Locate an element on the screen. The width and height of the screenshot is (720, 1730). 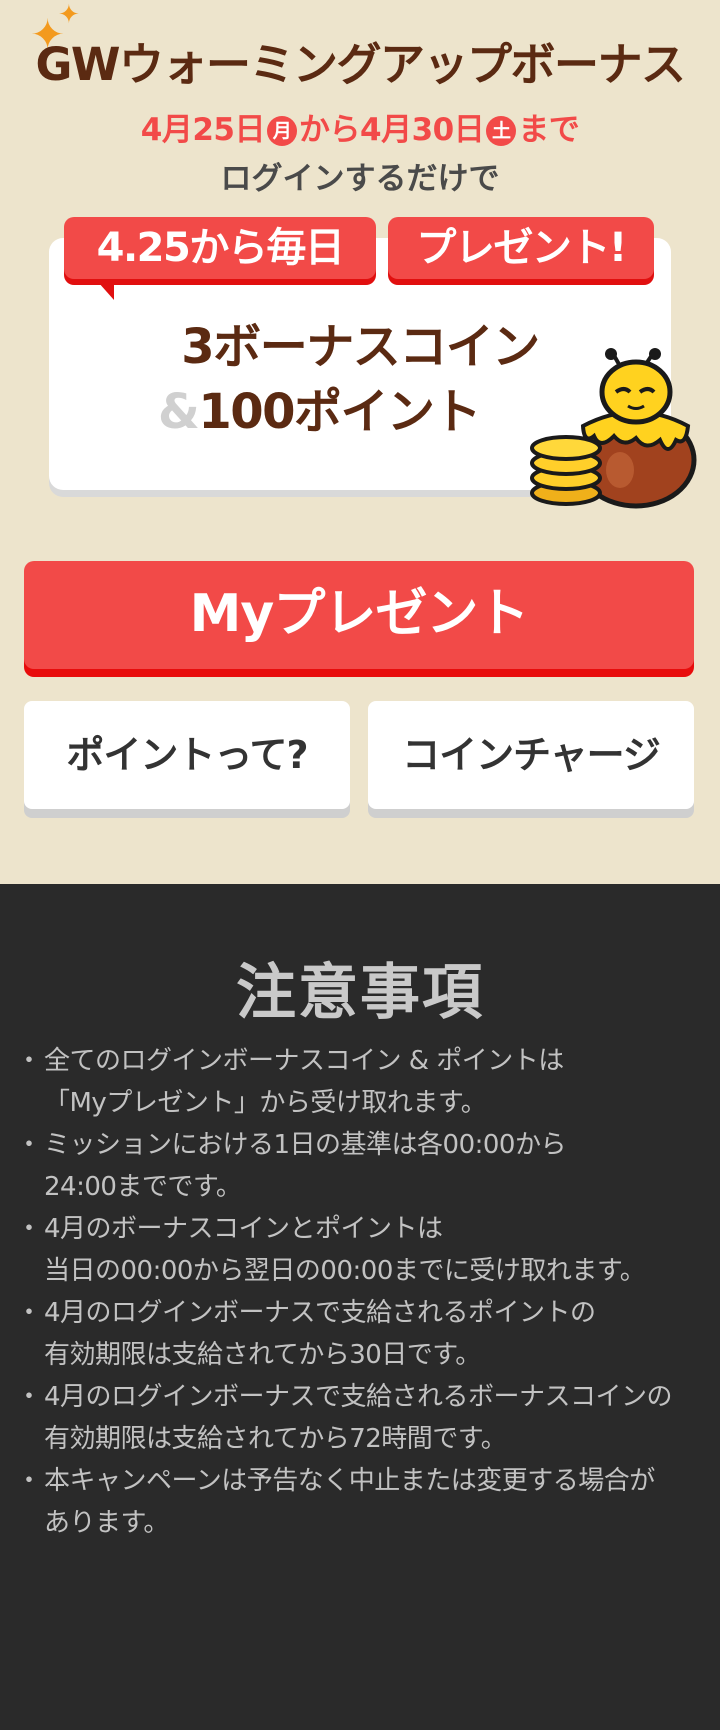
ribbon-daily: 4.25から毎日 is located at coordinates (220, 248).